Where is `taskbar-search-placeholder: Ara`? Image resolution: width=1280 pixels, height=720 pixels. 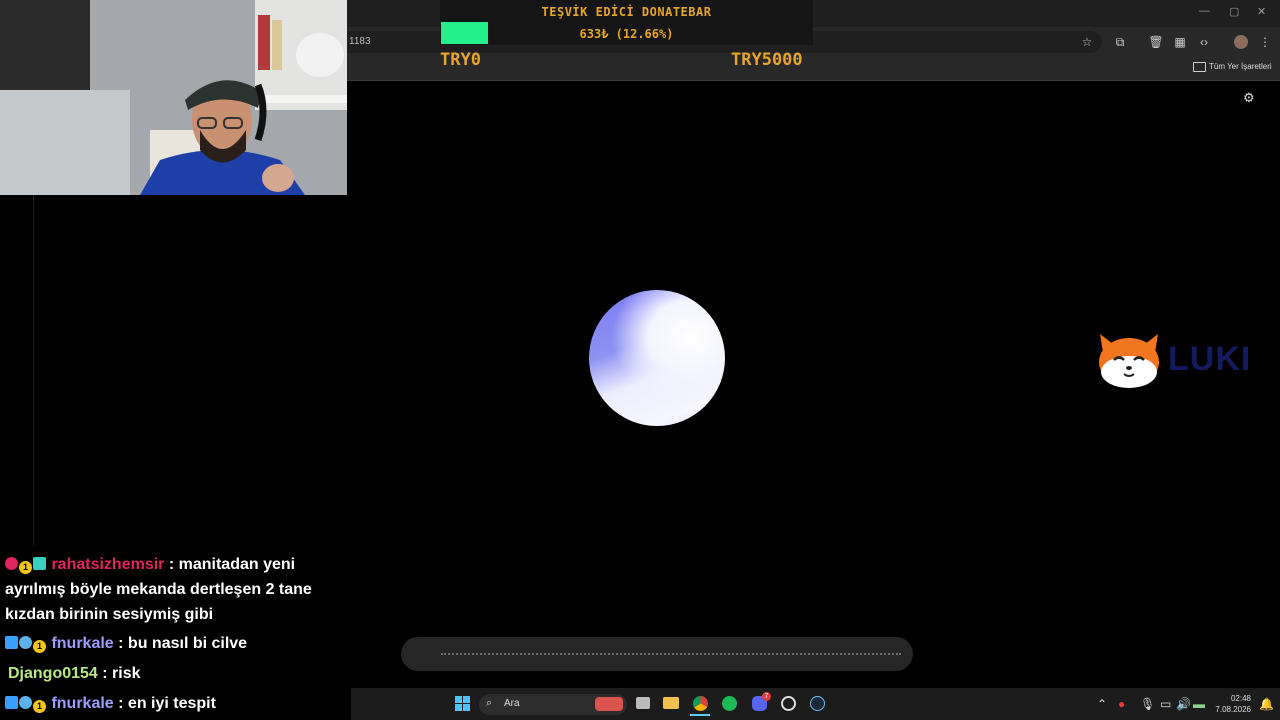 taskbar-search-placeholder: Ara is located at coordinates (512, 703).